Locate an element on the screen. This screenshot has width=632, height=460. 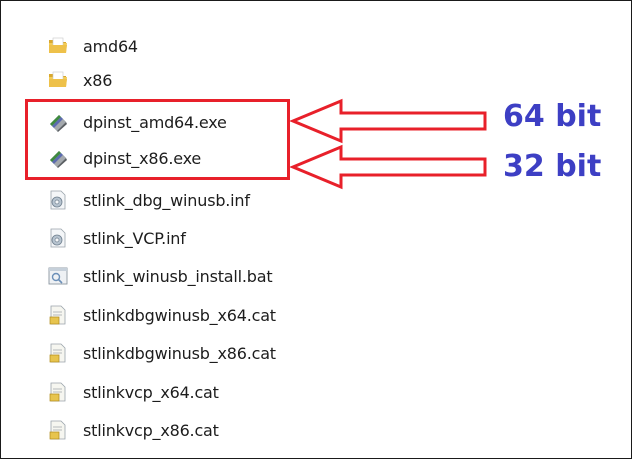
list-item-amd64: amd64 is located at coordinates (92, 46).